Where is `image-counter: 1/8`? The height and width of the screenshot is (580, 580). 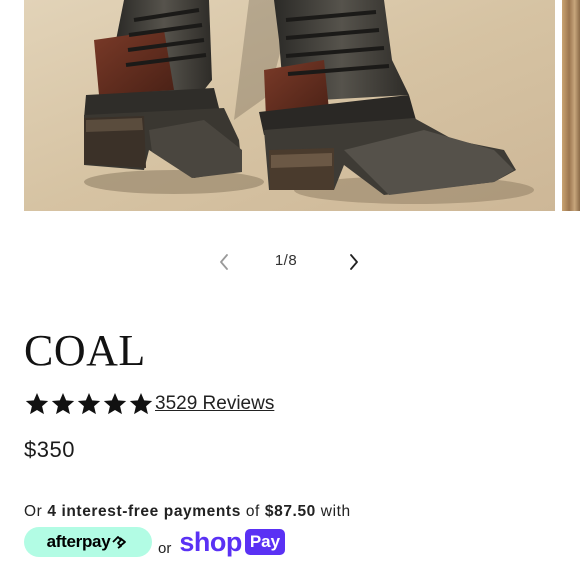
image-counter: 1/8 is located at coordinates (286, 260).